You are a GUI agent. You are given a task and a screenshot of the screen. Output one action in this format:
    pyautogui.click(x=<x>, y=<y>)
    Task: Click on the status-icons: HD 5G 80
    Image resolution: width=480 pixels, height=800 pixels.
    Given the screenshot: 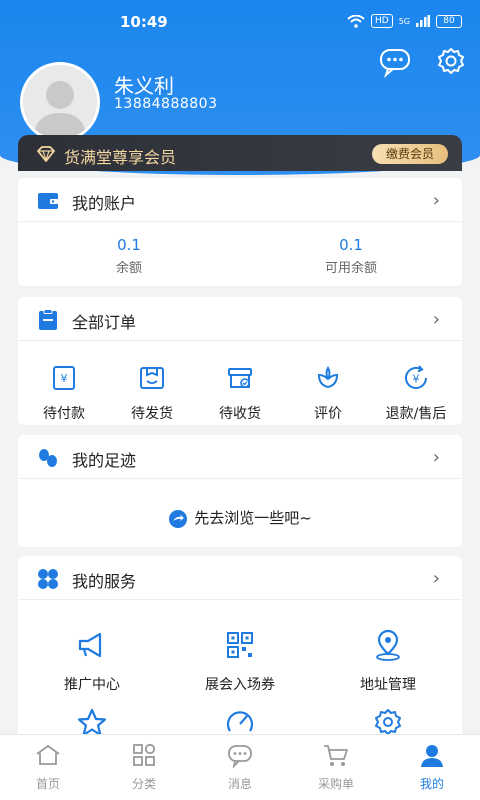 What is the action you would take?
    pyautogui.click(x=404, y=21)
    